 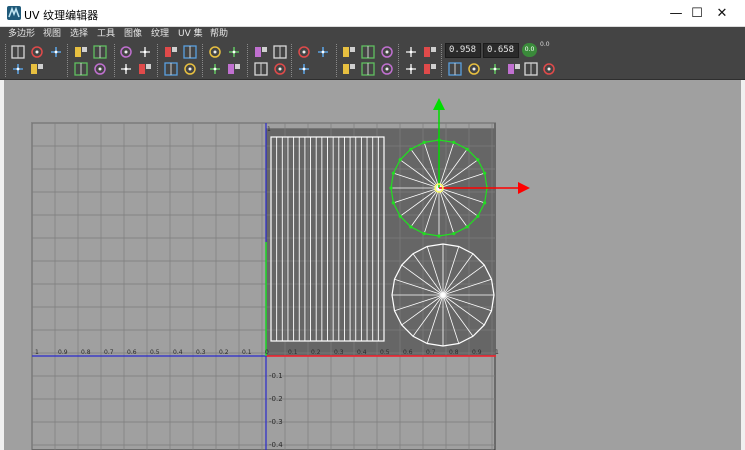 What do you see at coordinates (261, 52) in the screenshot?
I see `snapshot-icon` at bounding box center [261, 52].